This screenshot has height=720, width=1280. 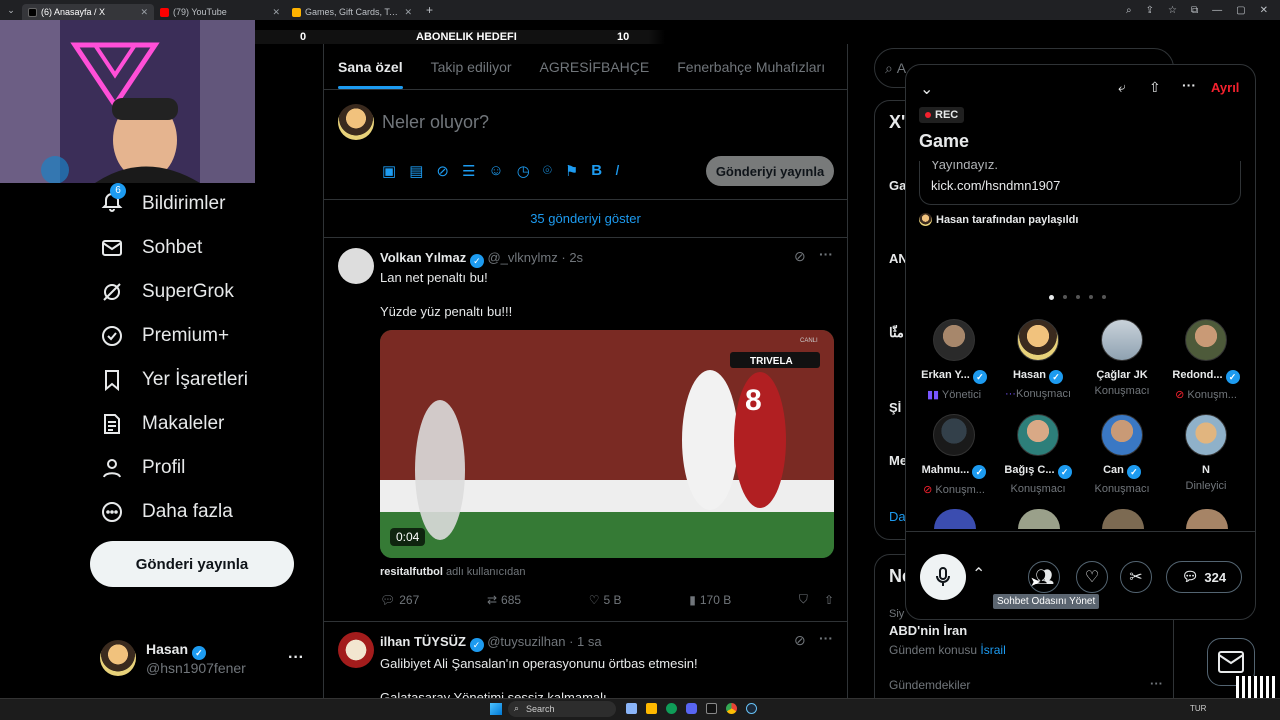 What do you see at coordinates (895, 407) in the screenshot?
I see `trend-item: Şİ` at bounding box center [895, 407].